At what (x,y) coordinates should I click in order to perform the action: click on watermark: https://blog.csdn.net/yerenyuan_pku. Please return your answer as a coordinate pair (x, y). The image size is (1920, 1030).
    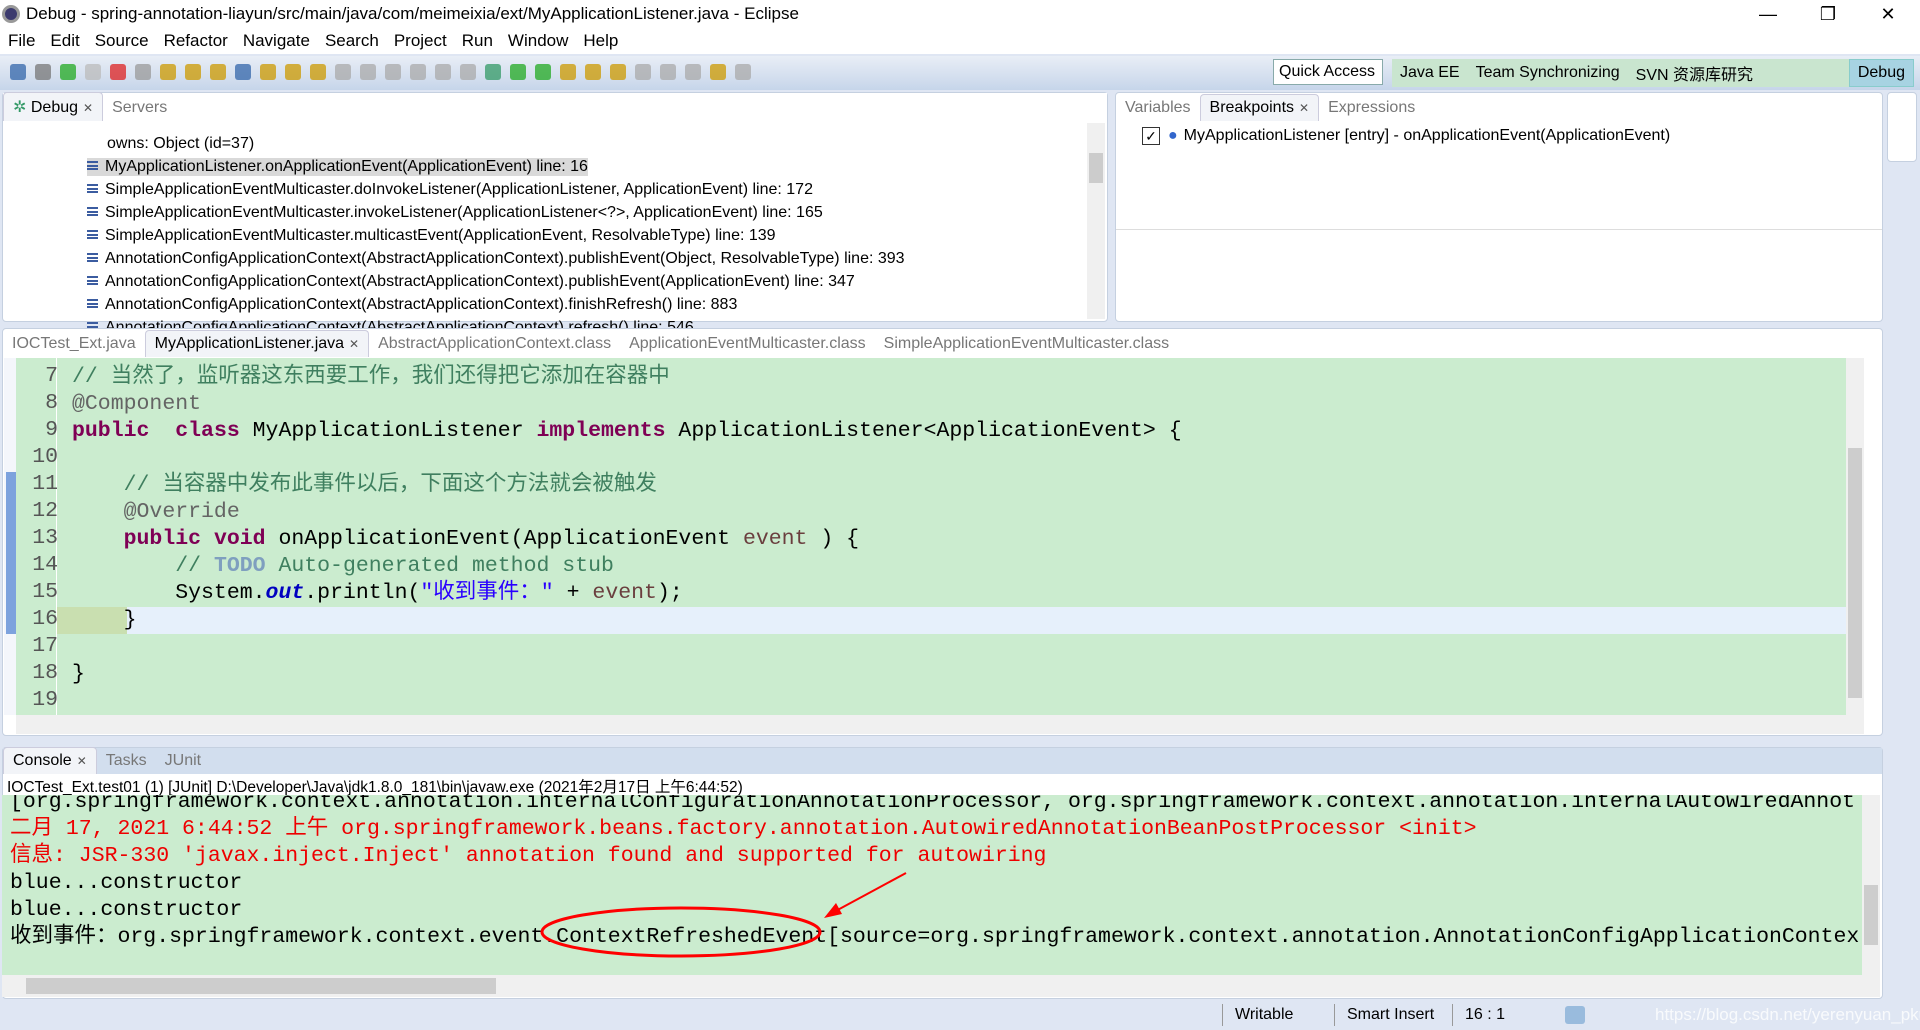
    Looking at the image, I should click on (1787, 1014).